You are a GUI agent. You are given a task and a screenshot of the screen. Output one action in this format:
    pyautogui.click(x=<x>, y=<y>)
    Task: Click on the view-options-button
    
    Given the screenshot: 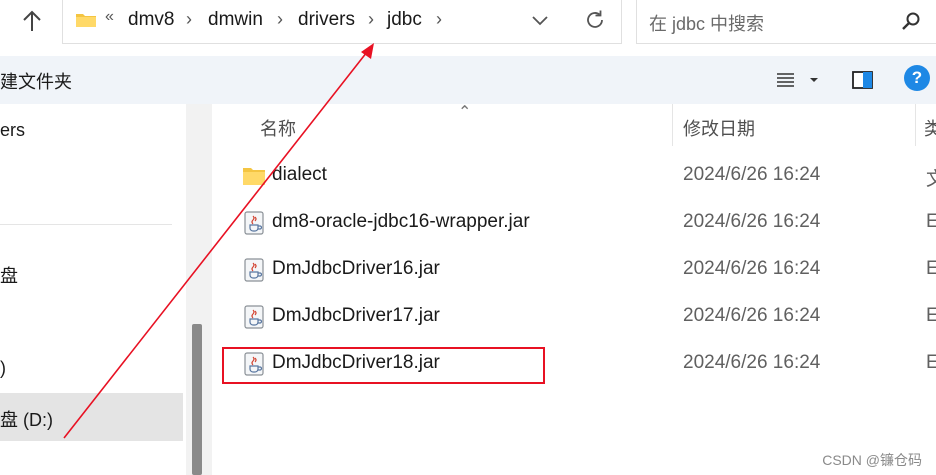 What is the action you would take?
    pyautogui.click(x=798, y=80)
    